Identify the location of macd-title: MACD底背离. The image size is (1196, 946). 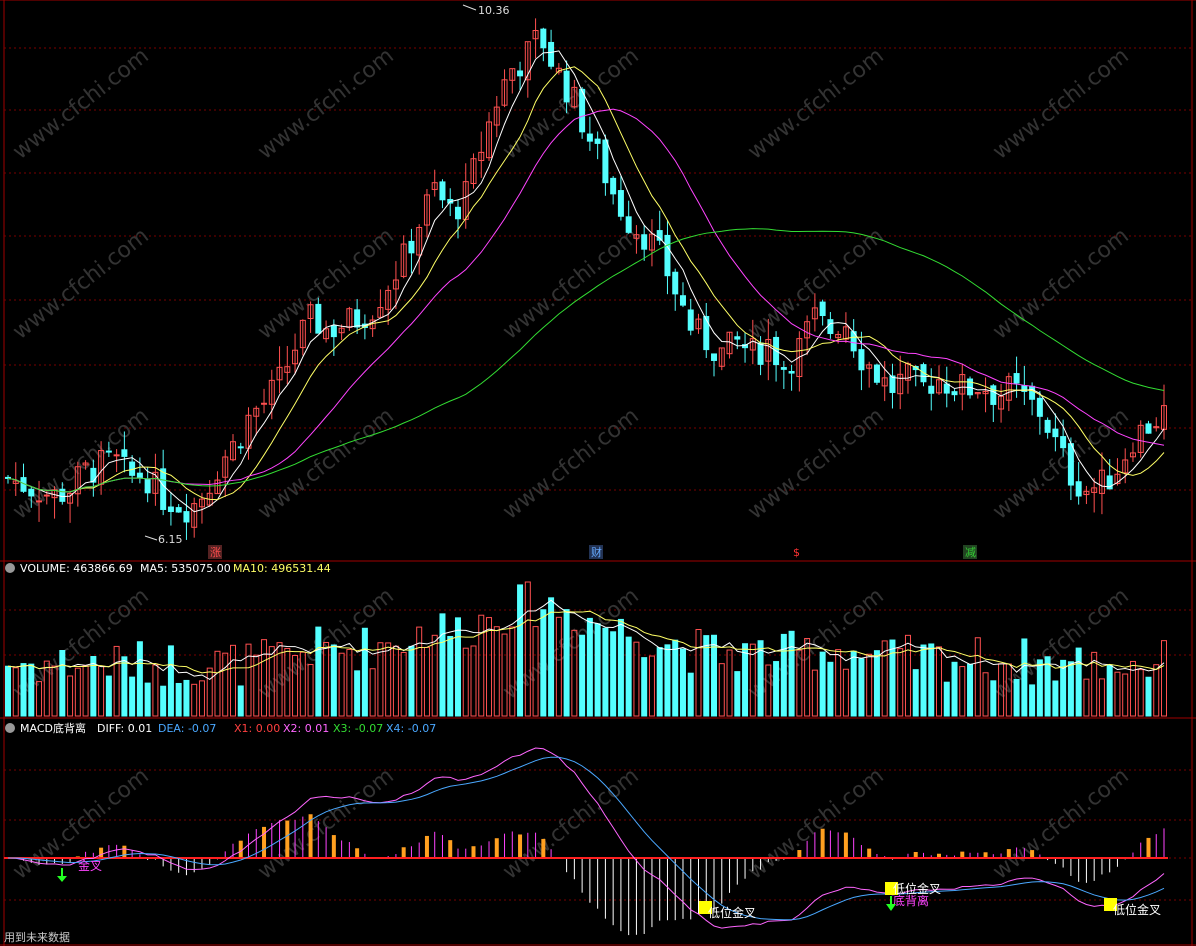
(53, 728).